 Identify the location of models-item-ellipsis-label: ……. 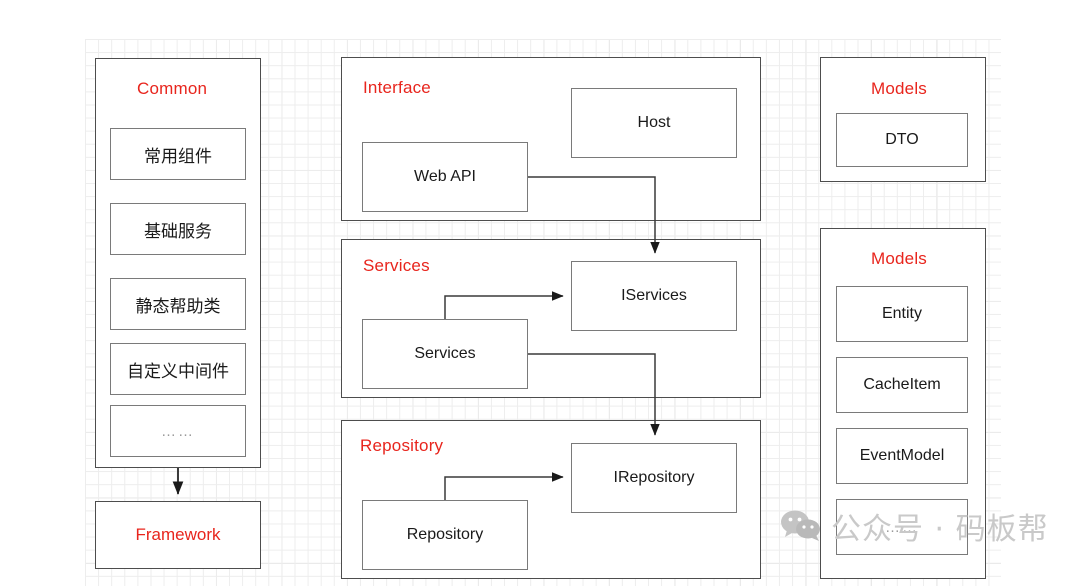
(902, 527).